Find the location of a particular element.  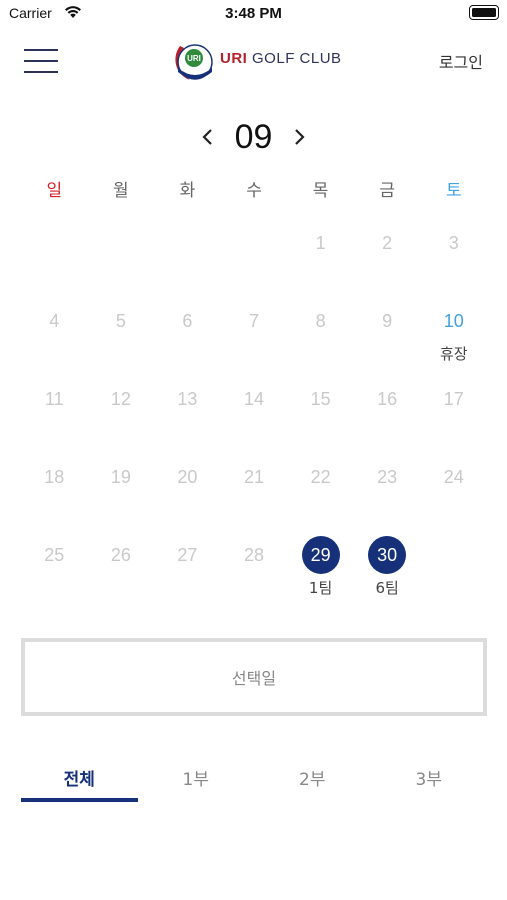

status-time: 3:48 PM is located at coordinates (253, 13).